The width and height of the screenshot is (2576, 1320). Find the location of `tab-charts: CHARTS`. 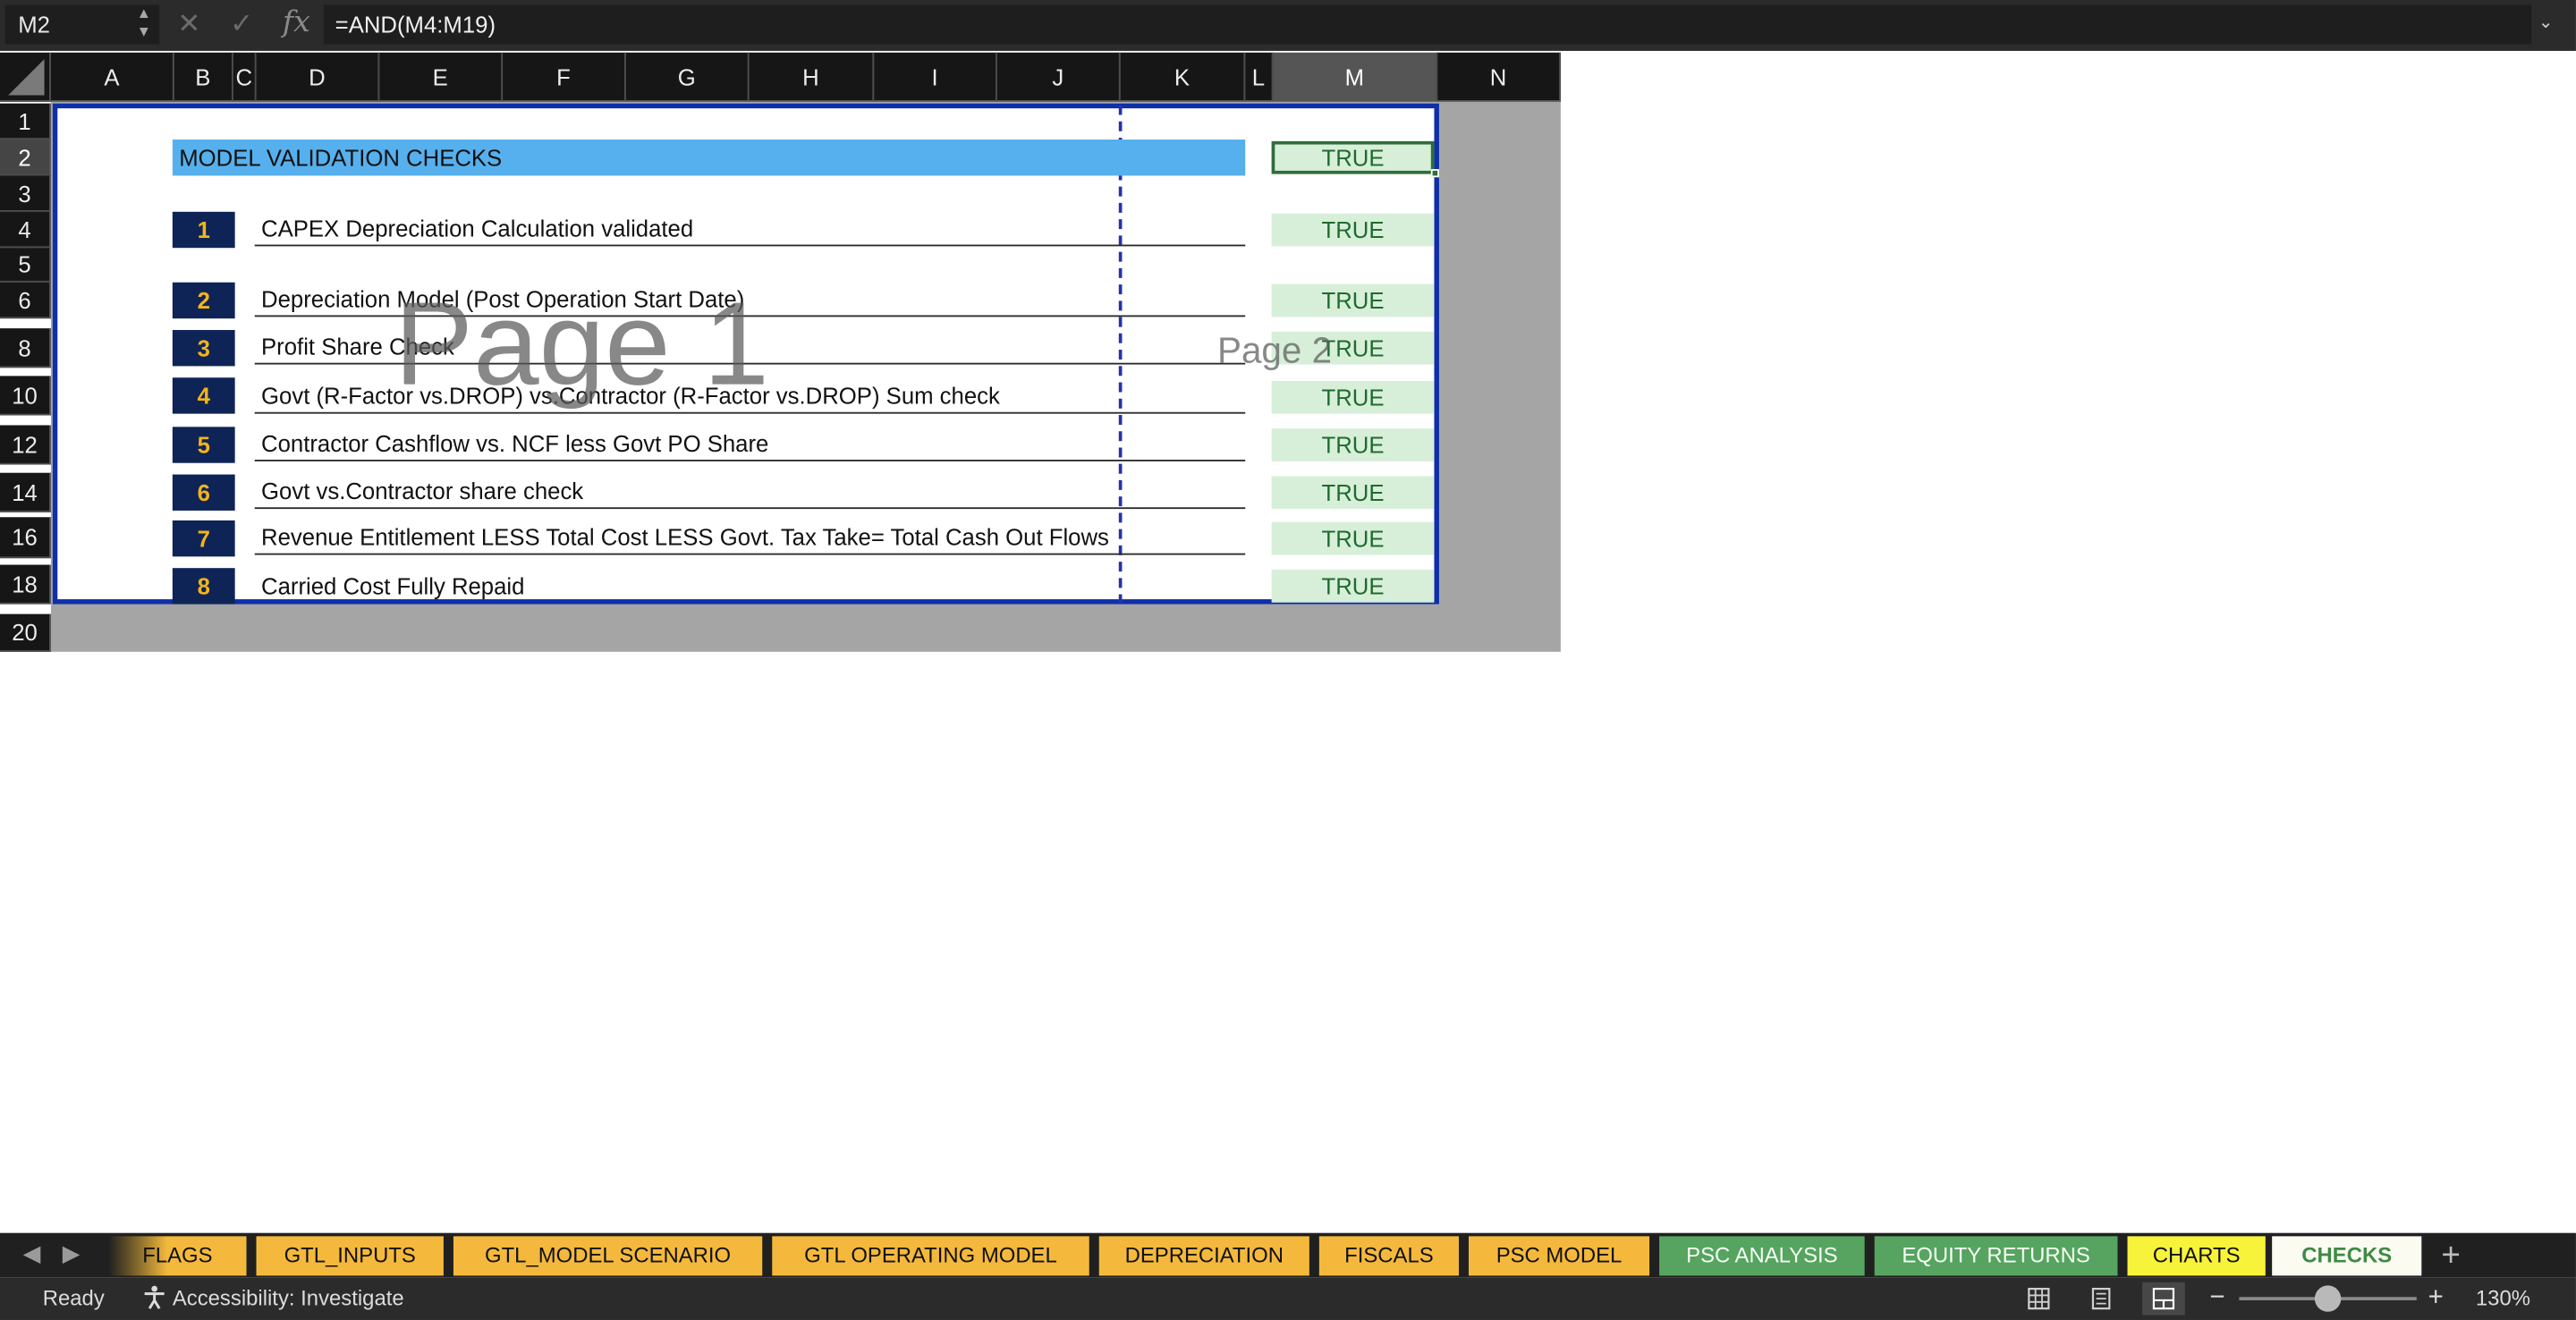

tab-charts: CHARTS is located at coordinates (2196, 1256).